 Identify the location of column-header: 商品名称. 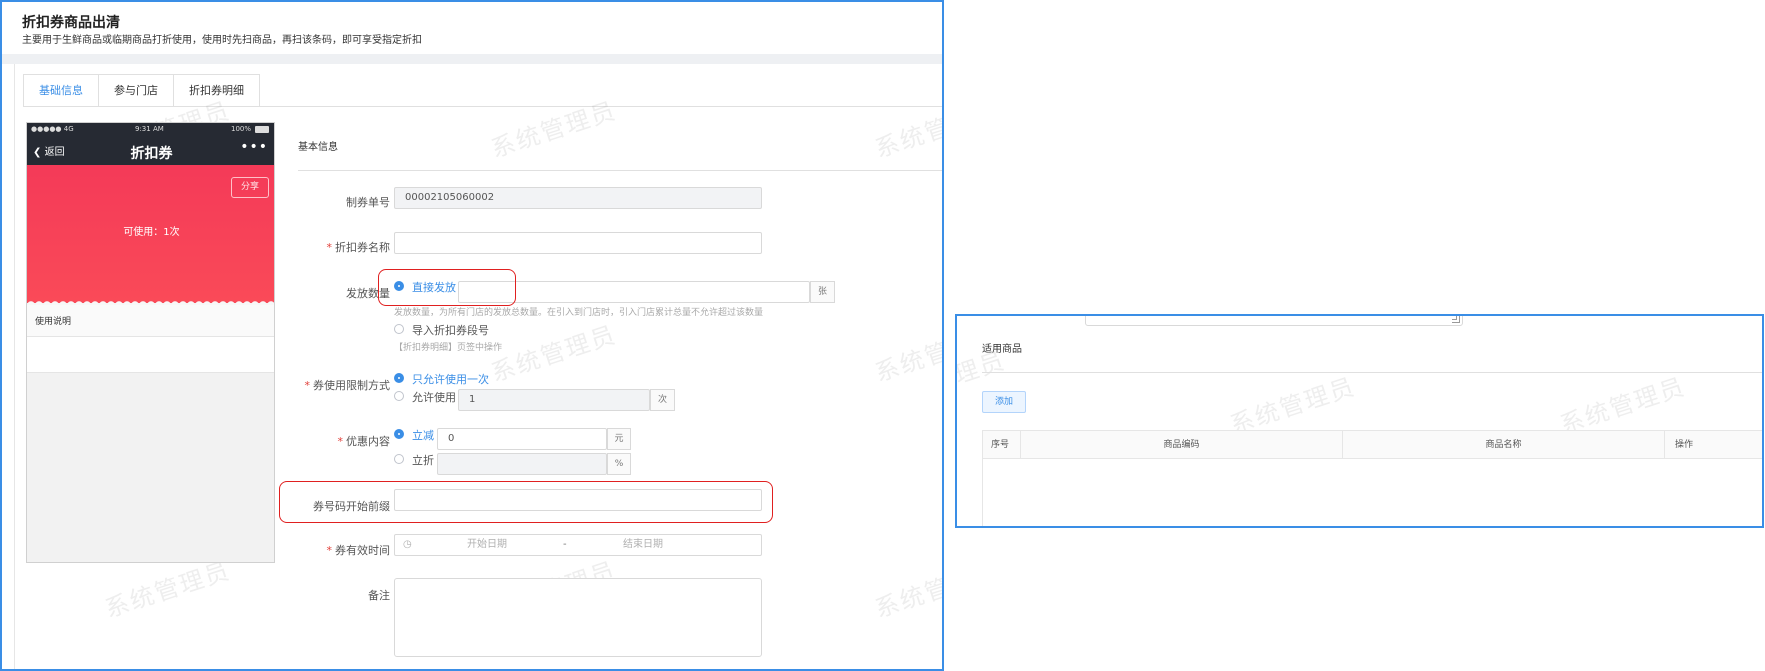
(1504, 445).